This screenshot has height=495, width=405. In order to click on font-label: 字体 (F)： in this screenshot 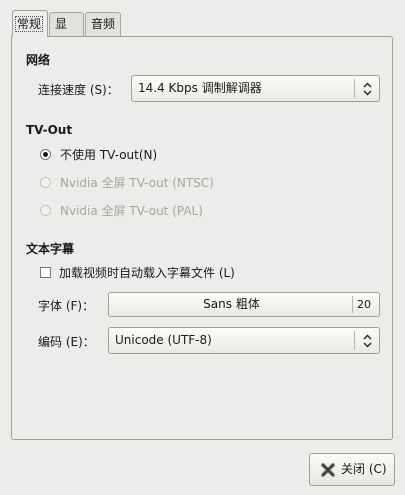, I will do `click(66, 306)`.